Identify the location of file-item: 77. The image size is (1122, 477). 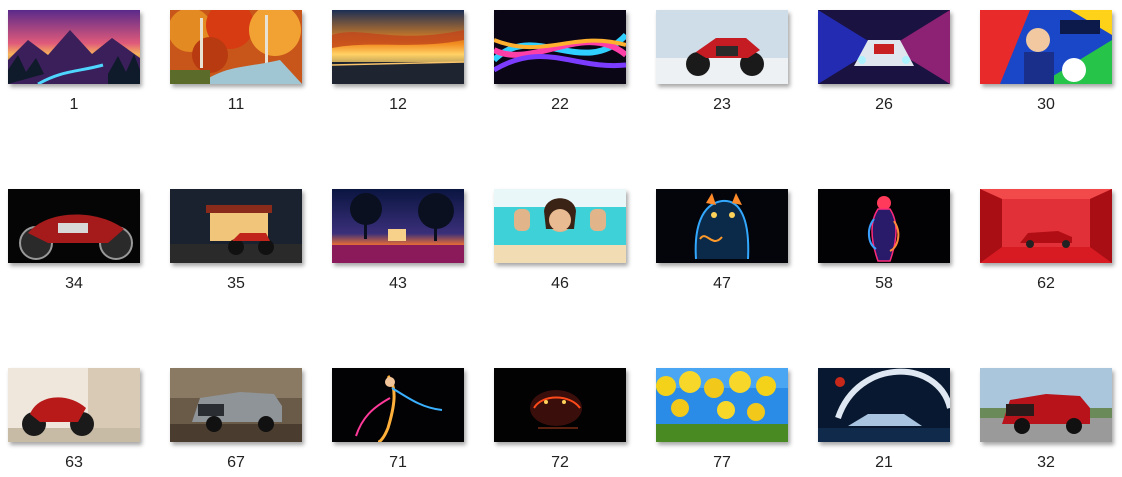
(723, 419).